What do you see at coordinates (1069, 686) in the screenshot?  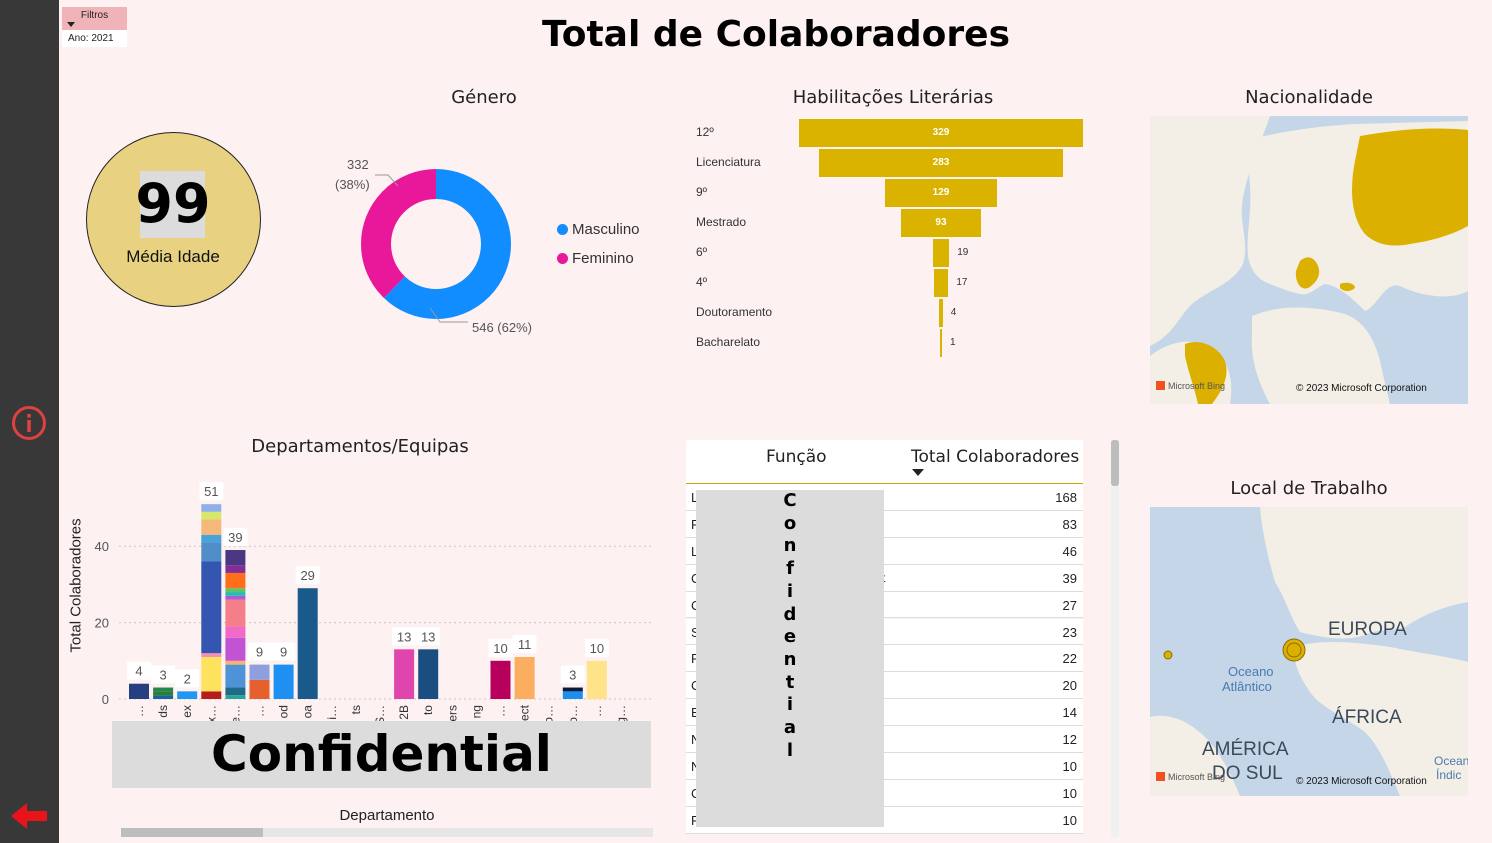 I see `total-cell: 20` at bounding box center [1069, 686].